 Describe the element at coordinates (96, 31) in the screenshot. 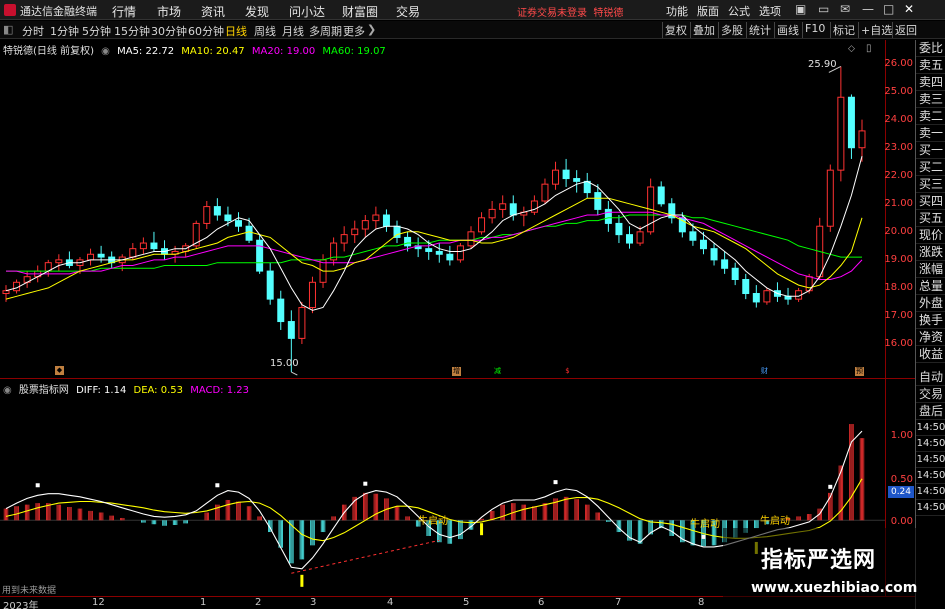

I see `period-5min: 5分钟` at that location.